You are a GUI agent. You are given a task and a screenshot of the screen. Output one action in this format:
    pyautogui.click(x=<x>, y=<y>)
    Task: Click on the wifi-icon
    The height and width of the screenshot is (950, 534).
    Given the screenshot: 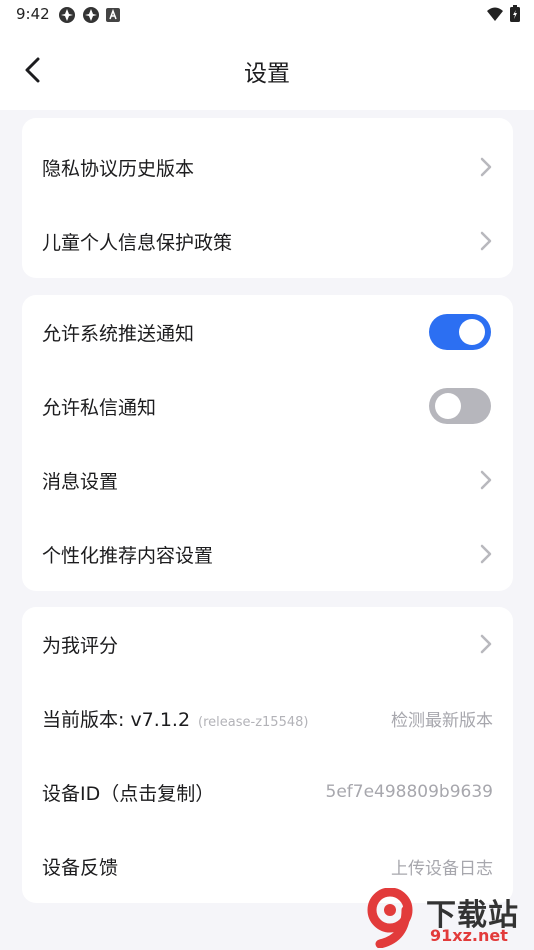 What is the action you would take?
    pyautogui.click(x=495, y=14)
    